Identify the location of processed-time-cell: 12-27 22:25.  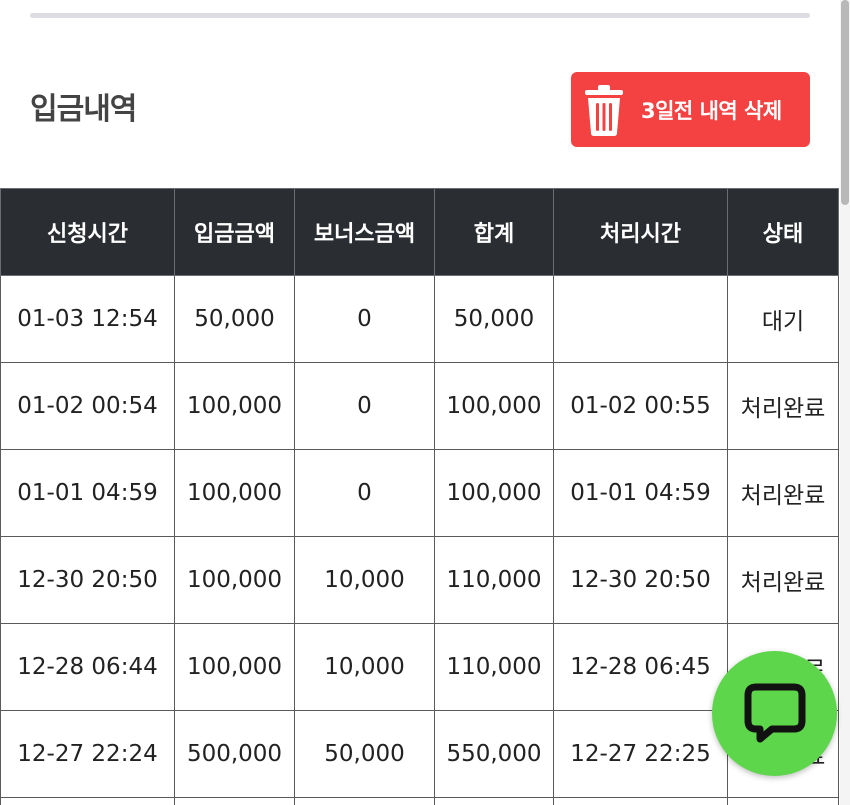
(640, 754).